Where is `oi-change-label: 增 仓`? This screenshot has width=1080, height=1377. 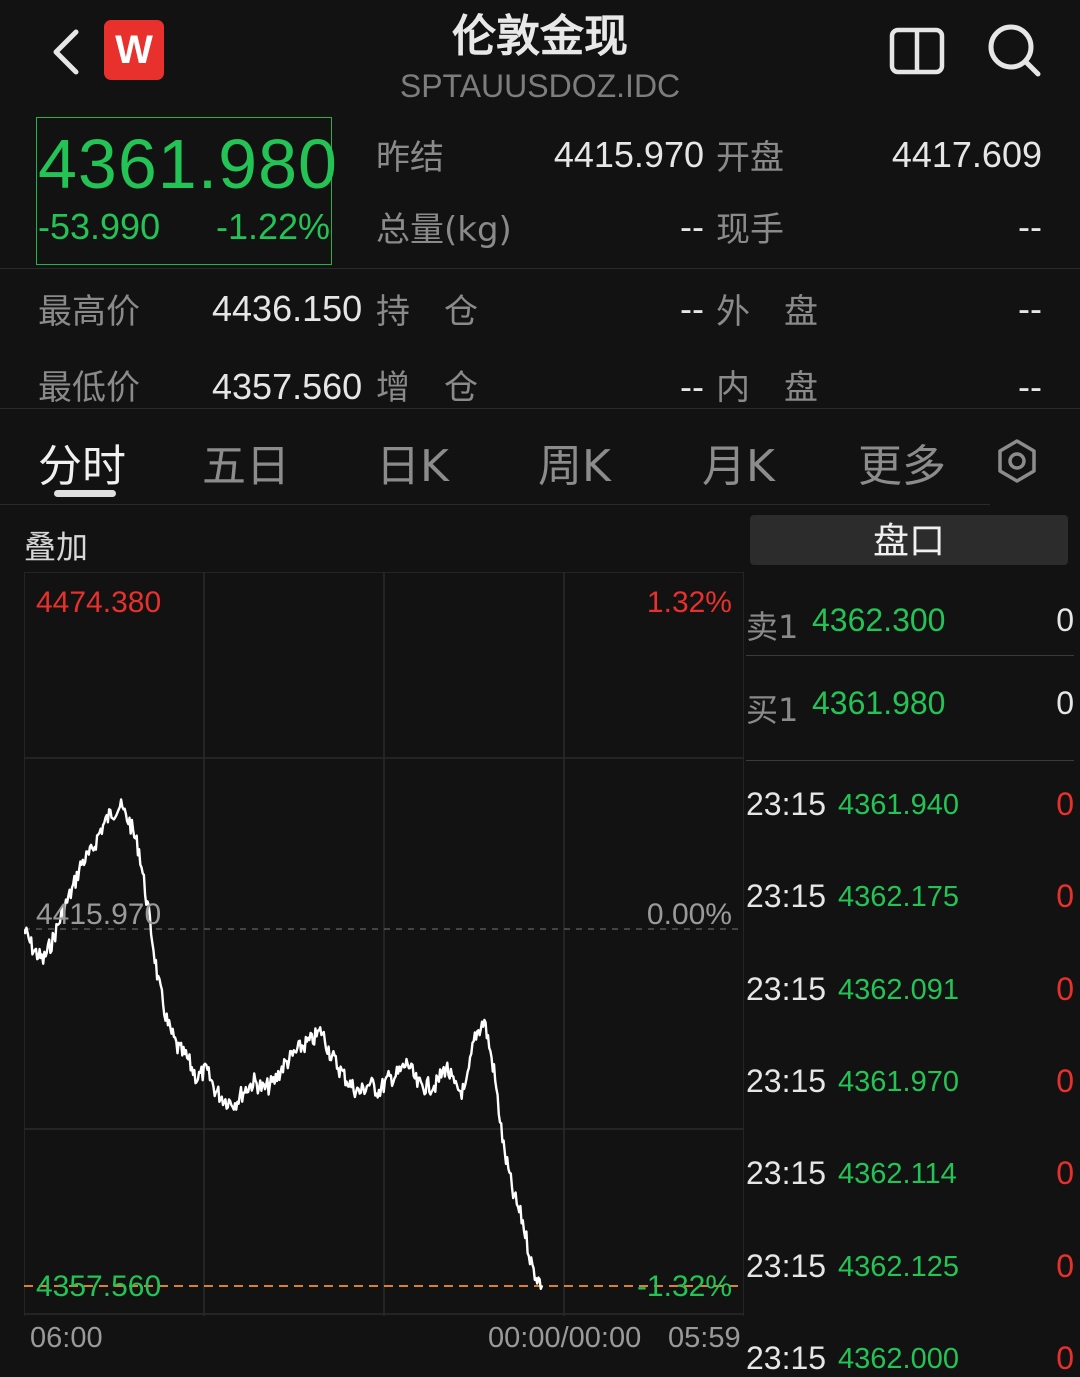
oi-change-label: 增 仓 is located at coordinates (427, 388).